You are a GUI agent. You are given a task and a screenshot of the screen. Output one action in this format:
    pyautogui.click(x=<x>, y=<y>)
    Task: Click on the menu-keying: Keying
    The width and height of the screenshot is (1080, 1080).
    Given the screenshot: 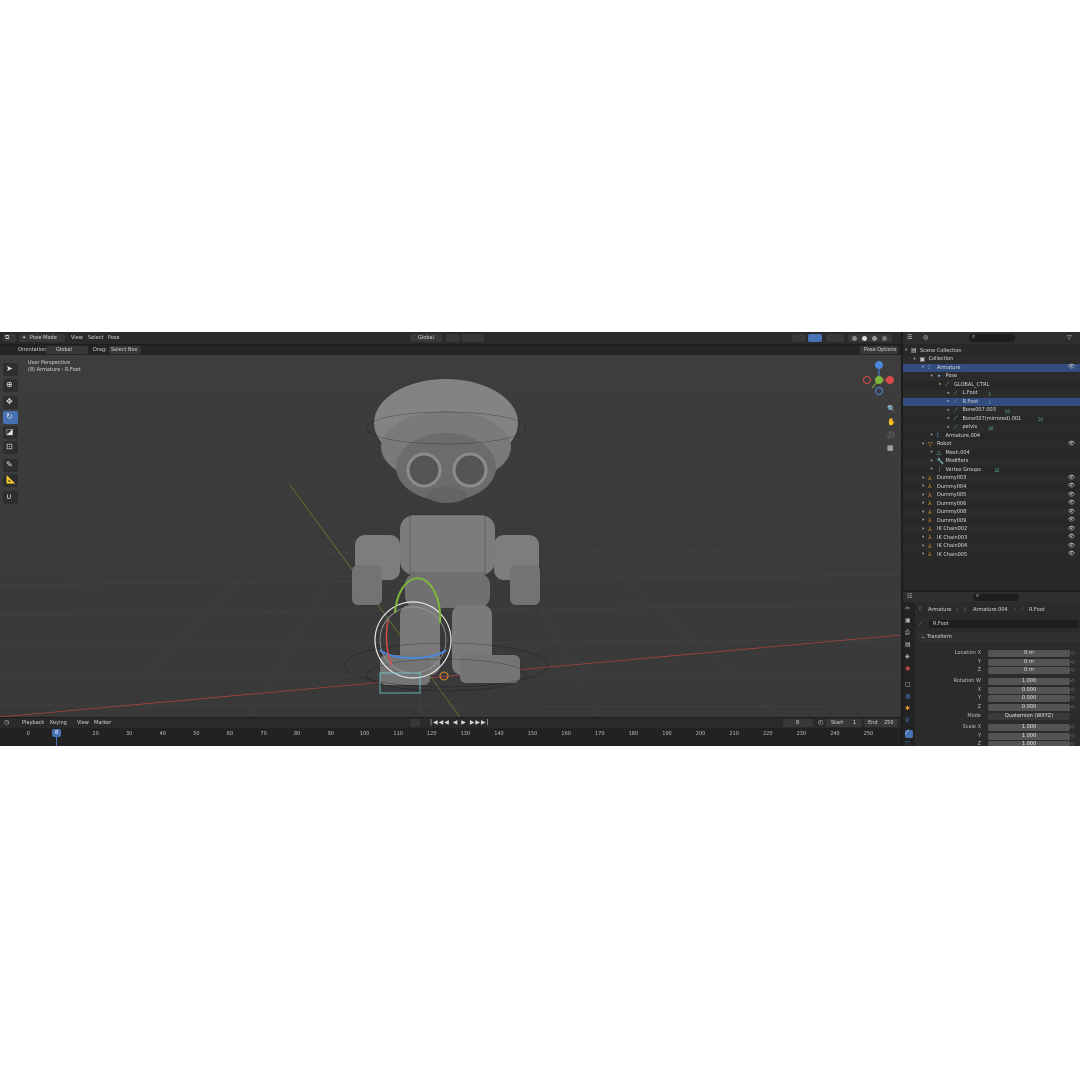 What is the action you would take?
    pyautogui.click(x=58, y=723)
    